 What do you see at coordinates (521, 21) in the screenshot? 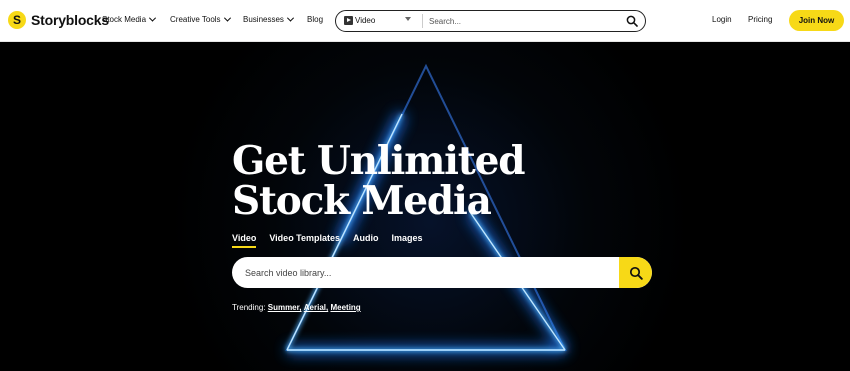
I see `header-search-input` at bounding box center [521, 21].